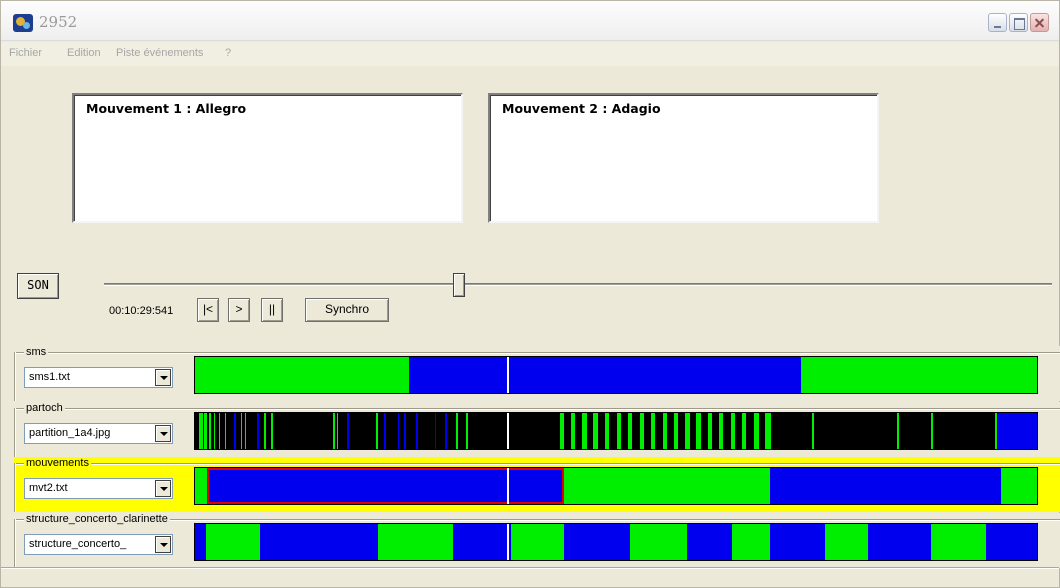 This screenshot has height=588, width=1060. I want to click on track-file-select: mvt2.txt, so click(98, 488).